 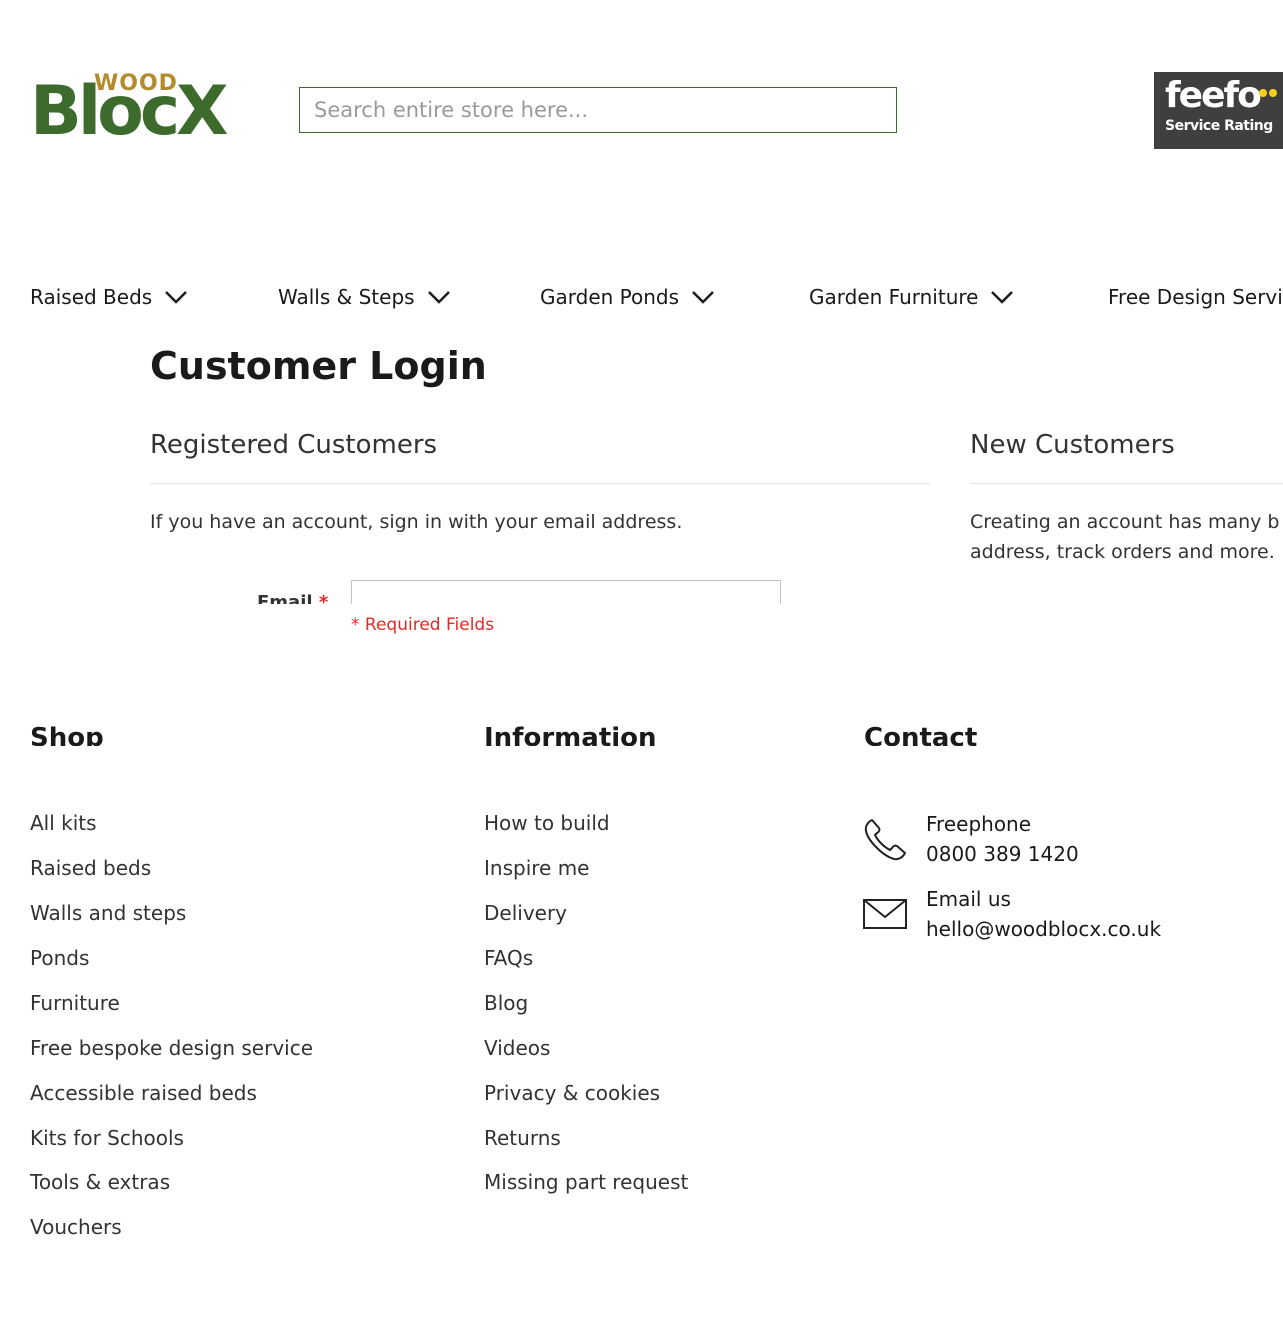 What do you see at coordinates (323, 598) in the screenshot?
I see `required-star: *` at bounding box center [323, 598].